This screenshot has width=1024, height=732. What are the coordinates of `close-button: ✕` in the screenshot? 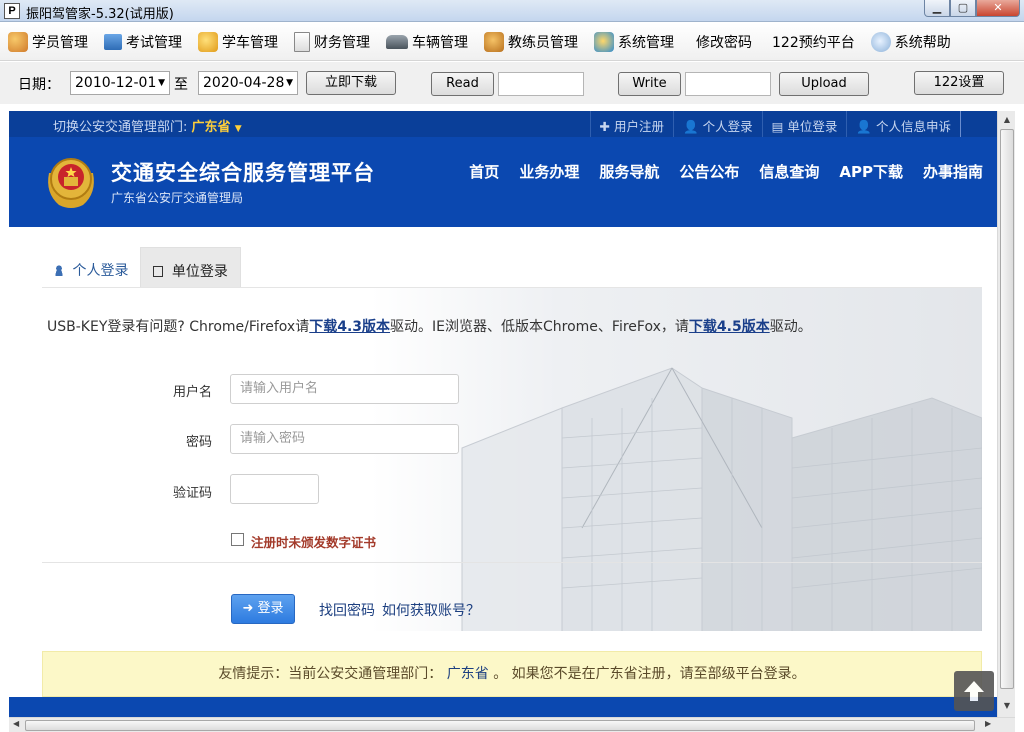 It's located at (998, 8).